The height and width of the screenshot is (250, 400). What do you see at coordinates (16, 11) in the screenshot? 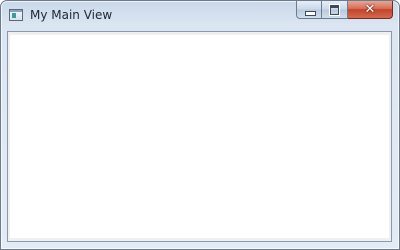
I see `app-icon-bar` at bounding box center [16, 11].